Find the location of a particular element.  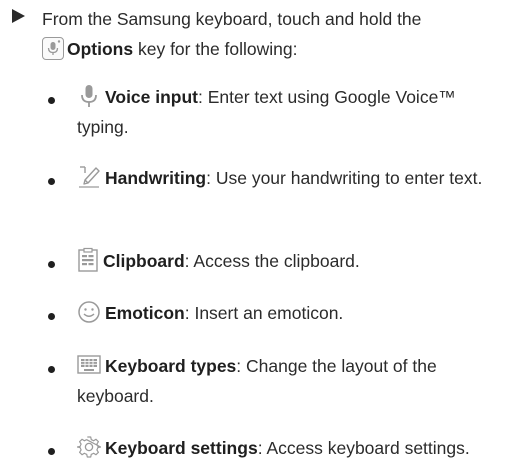

bullet-text: Emoticon: Insert an emoticon. is located at coordinates (292, 313).